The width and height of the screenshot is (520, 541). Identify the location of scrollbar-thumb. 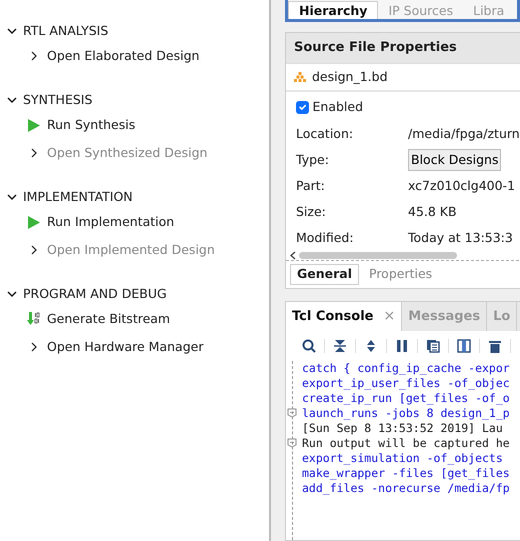
(378, 255).